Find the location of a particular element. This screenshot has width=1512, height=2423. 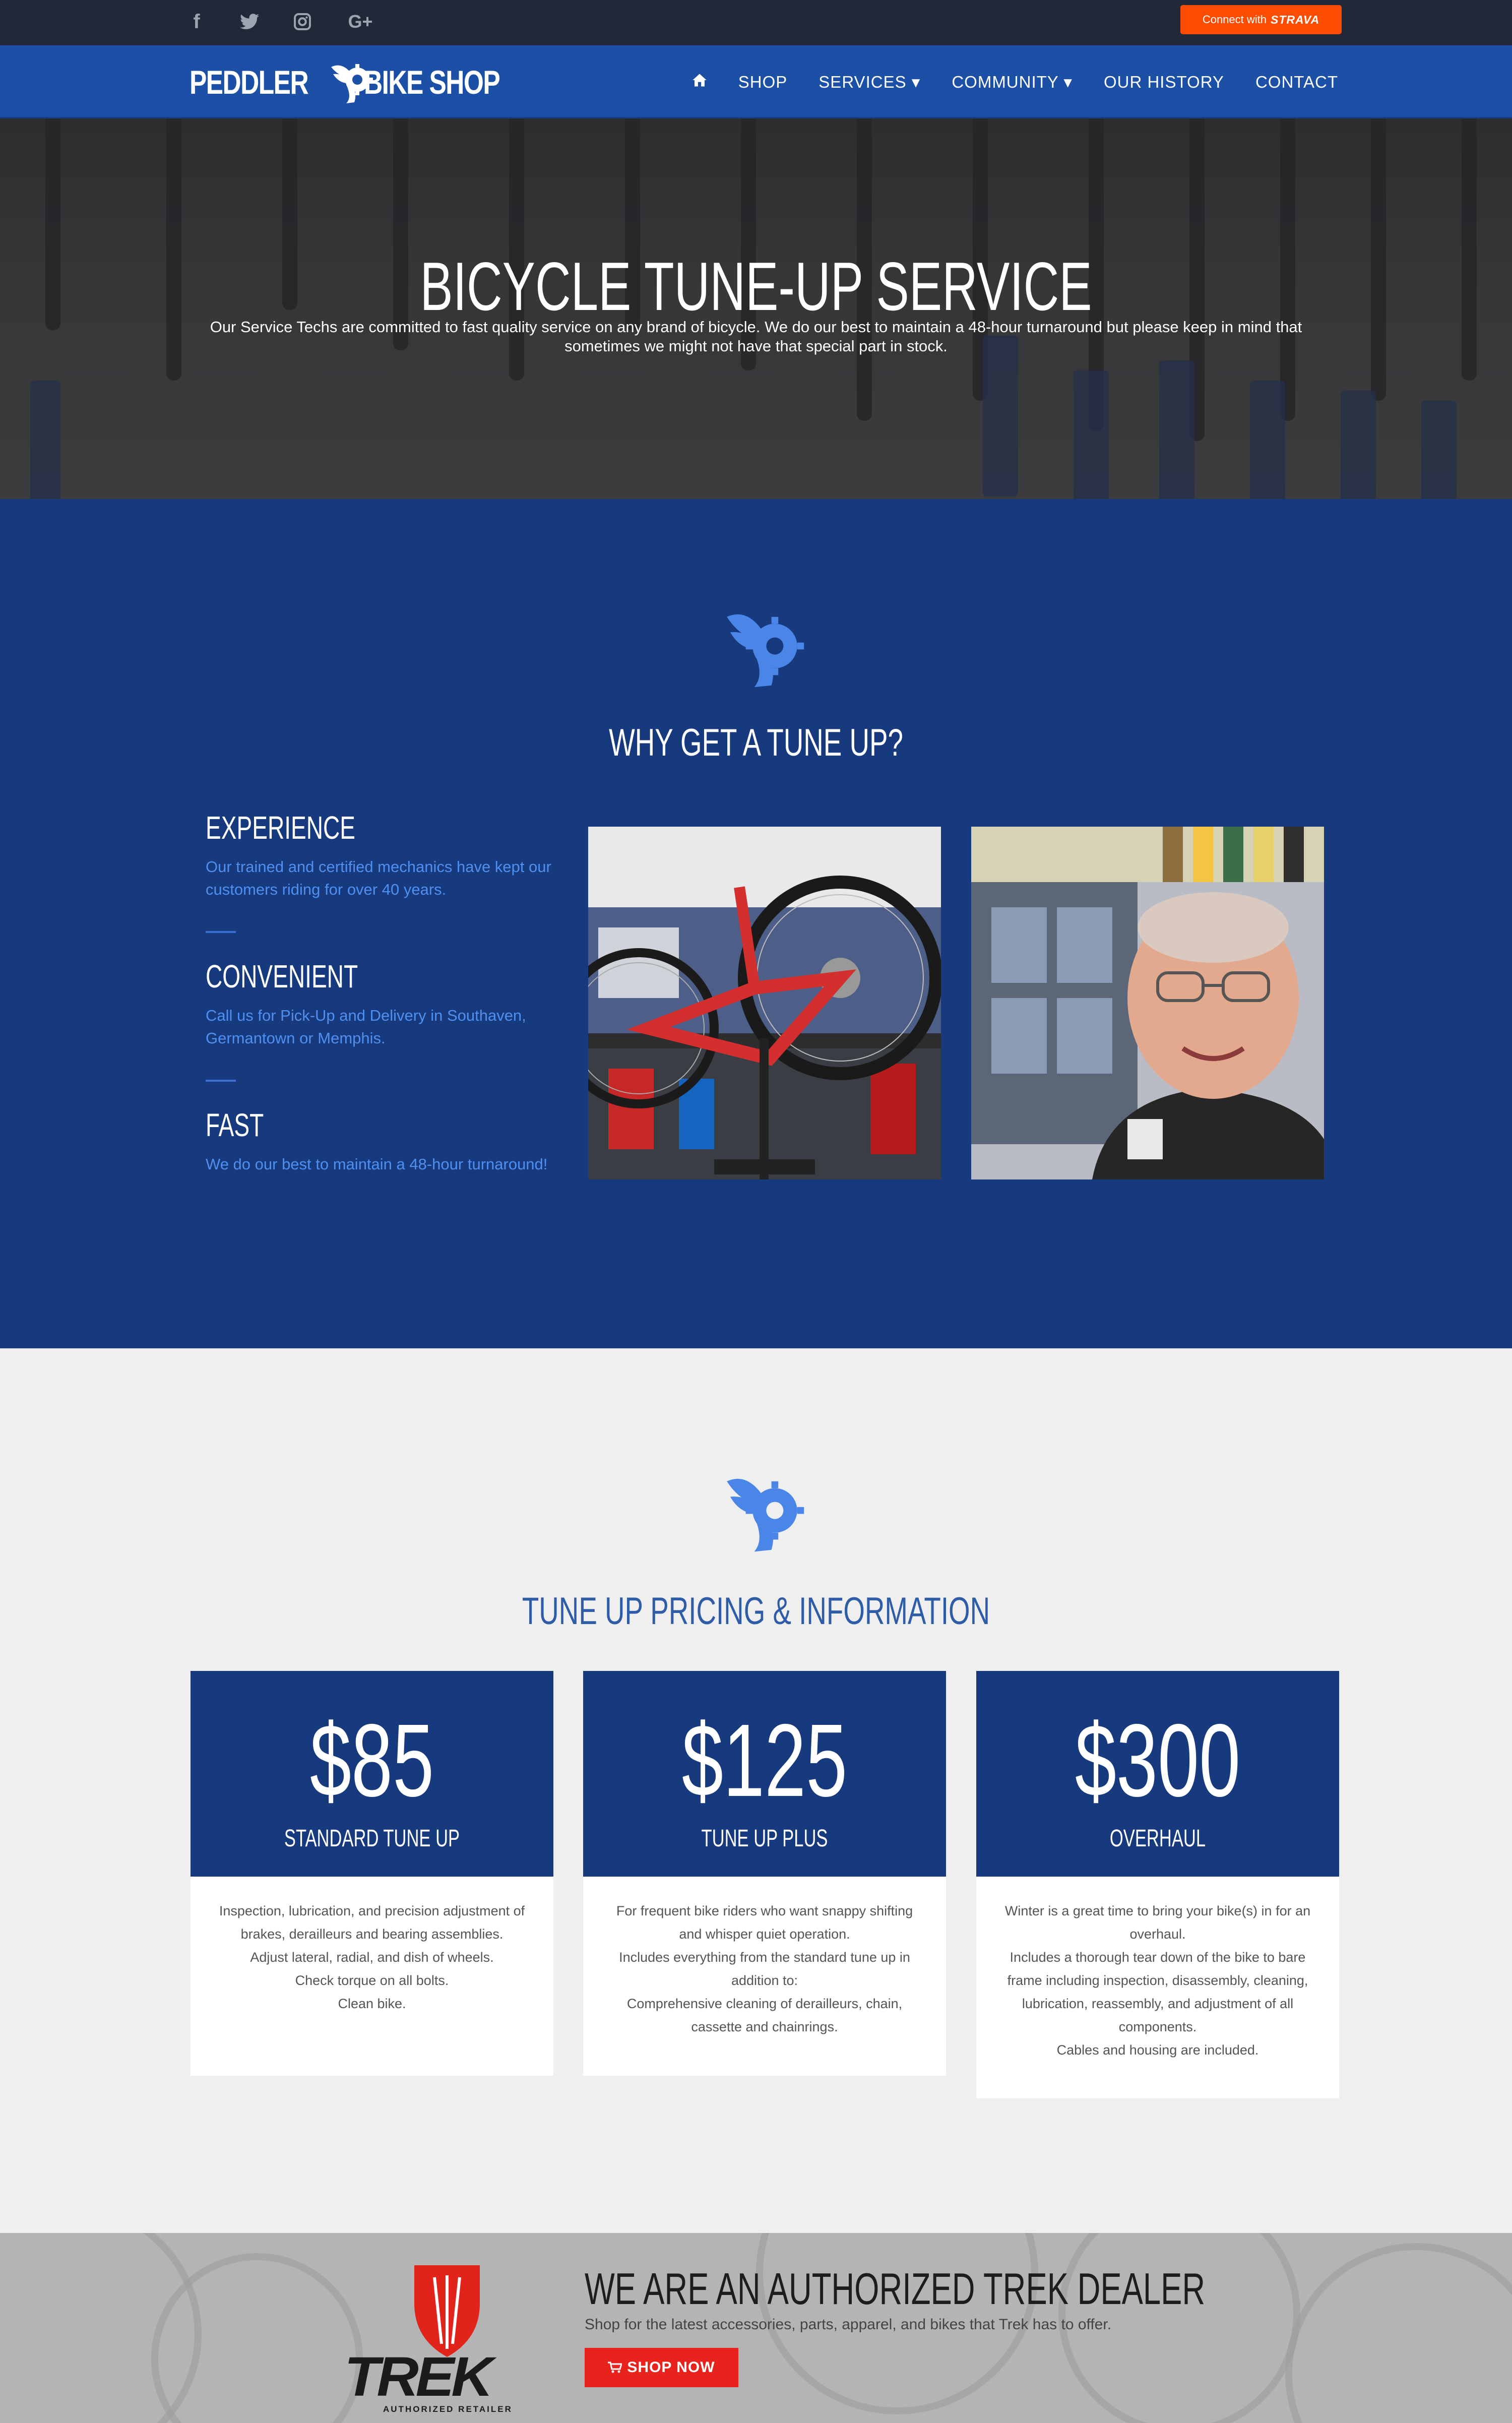

pricing-title: TUNE UP PRICING & INFORMATION is located at coordinates (756, 1612).